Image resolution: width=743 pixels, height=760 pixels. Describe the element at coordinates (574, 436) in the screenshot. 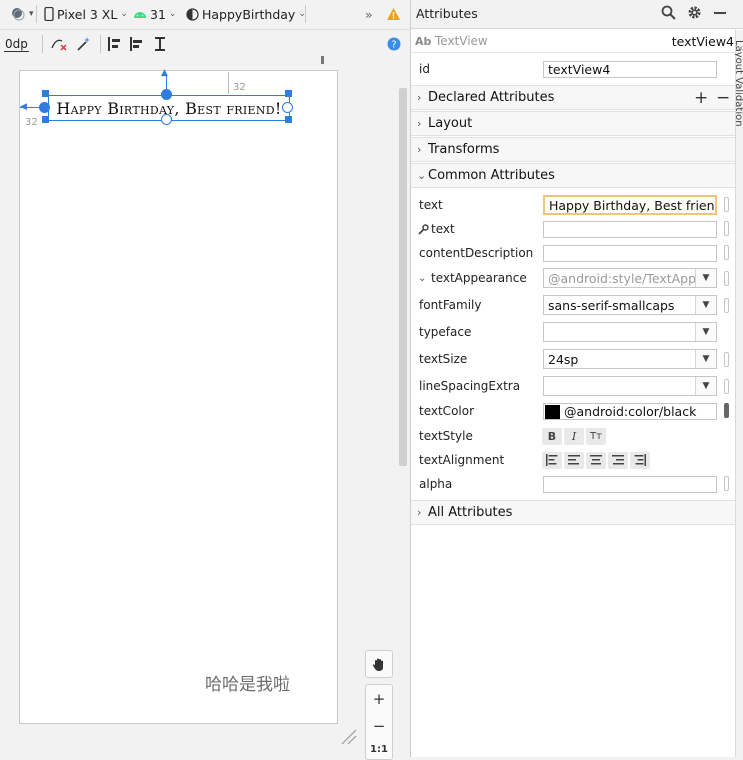

I see `italic-toggle: I` at that location.